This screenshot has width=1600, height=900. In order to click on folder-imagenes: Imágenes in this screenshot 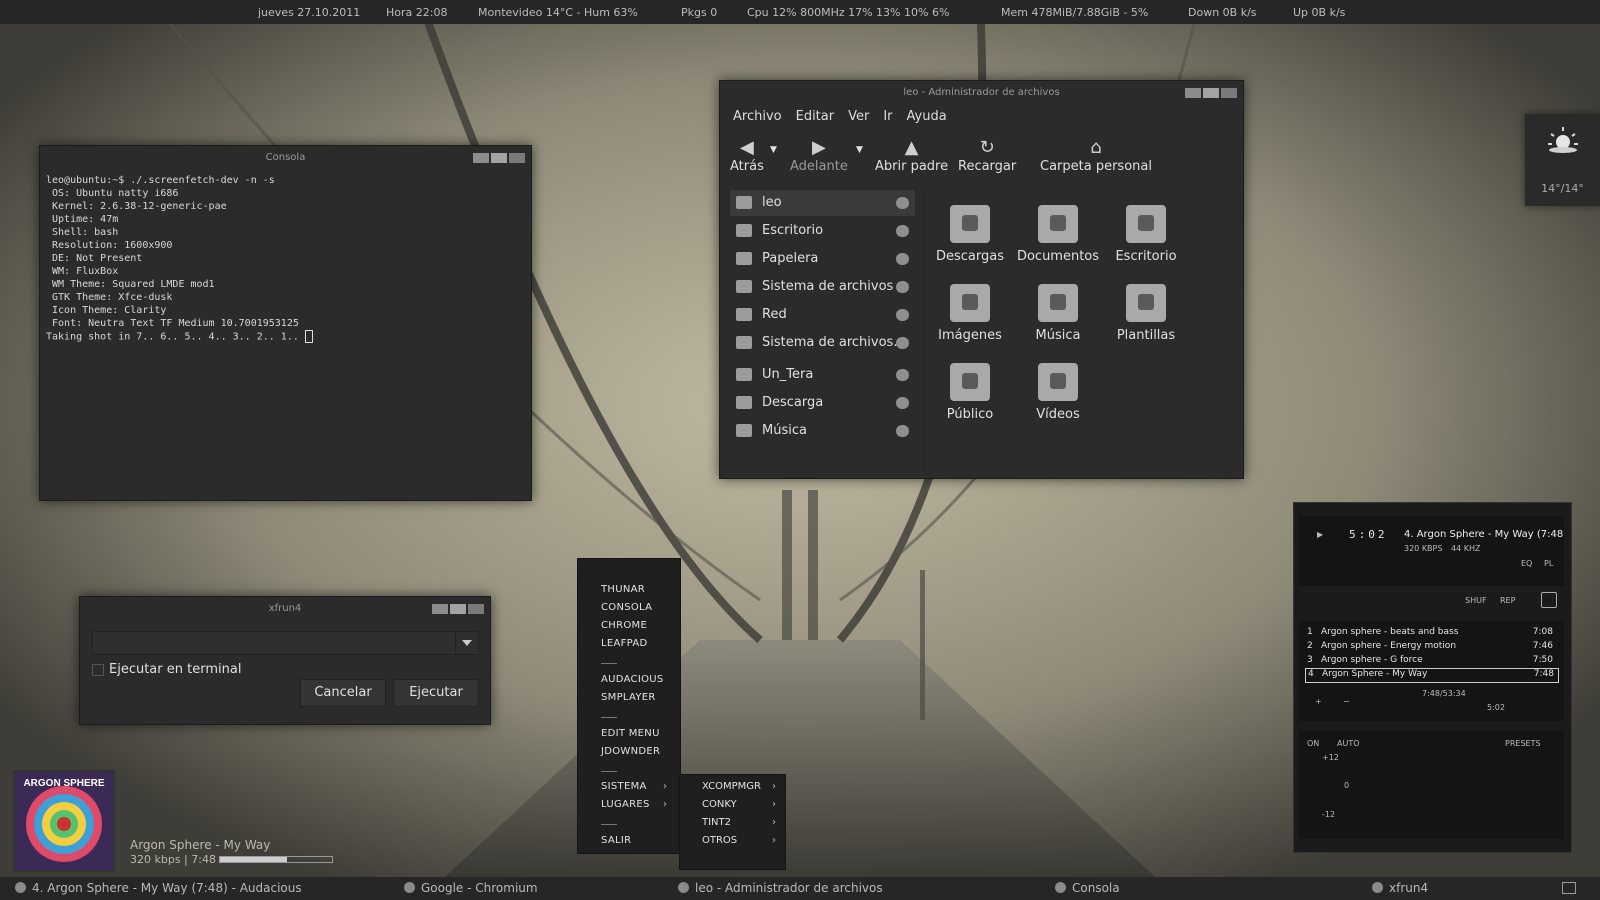, I will do `click(970, 313)`.